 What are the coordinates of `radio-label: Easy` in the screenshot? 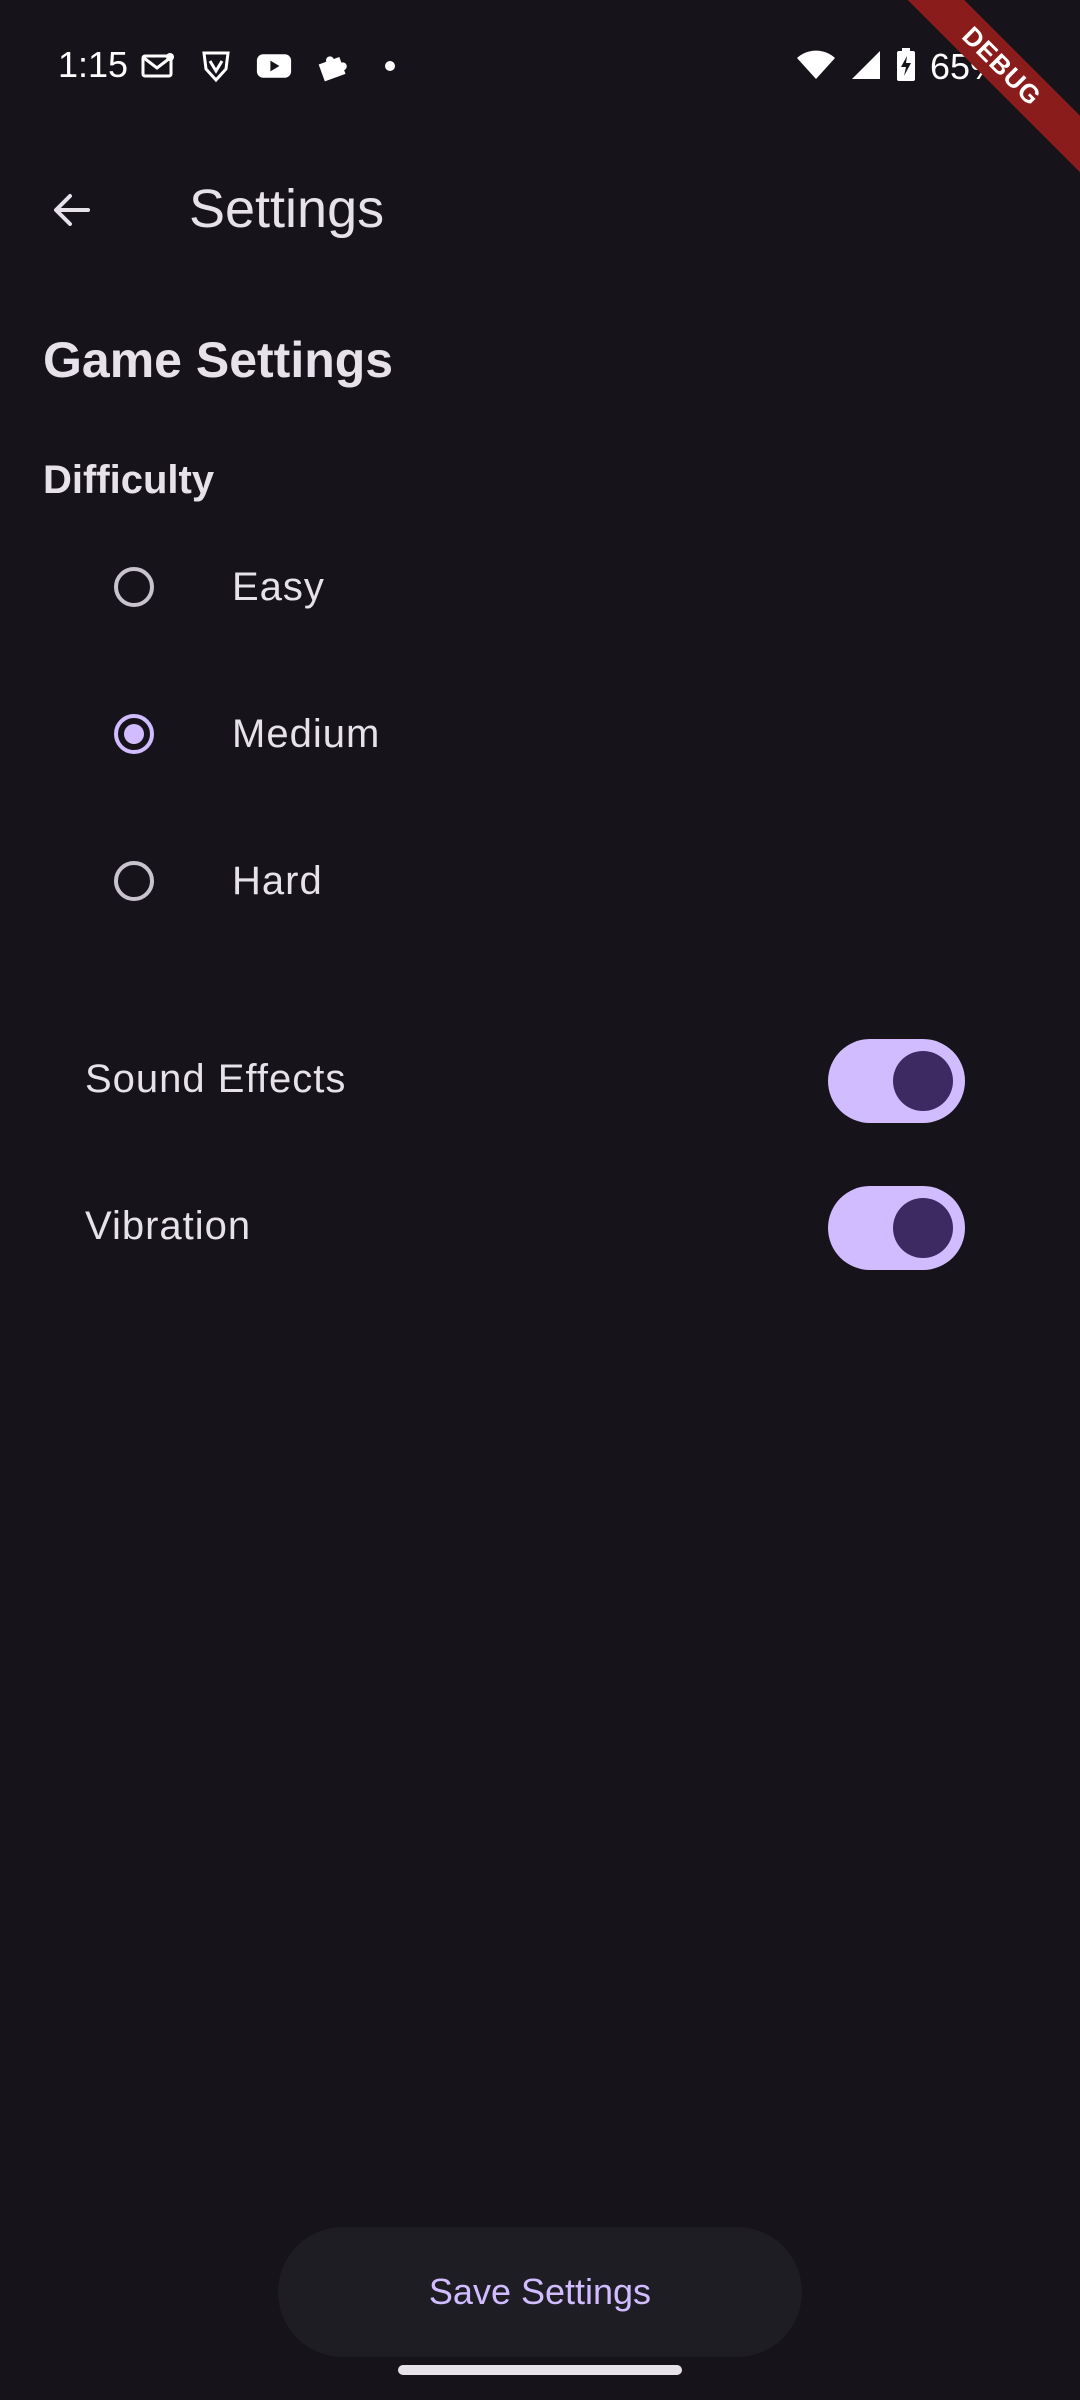 It's located at (278, 586).